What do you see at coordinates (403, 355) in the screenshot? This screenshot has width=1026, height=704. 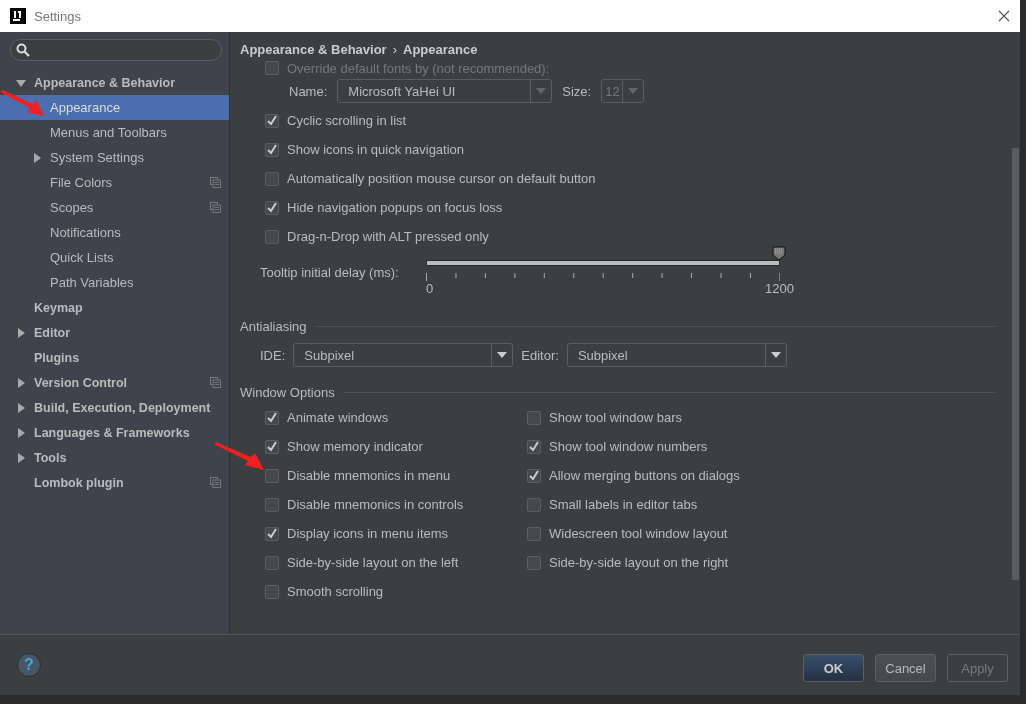 I see `ide-antialiasing-dropdown: Subpixel` at bounding box center [403, 355].